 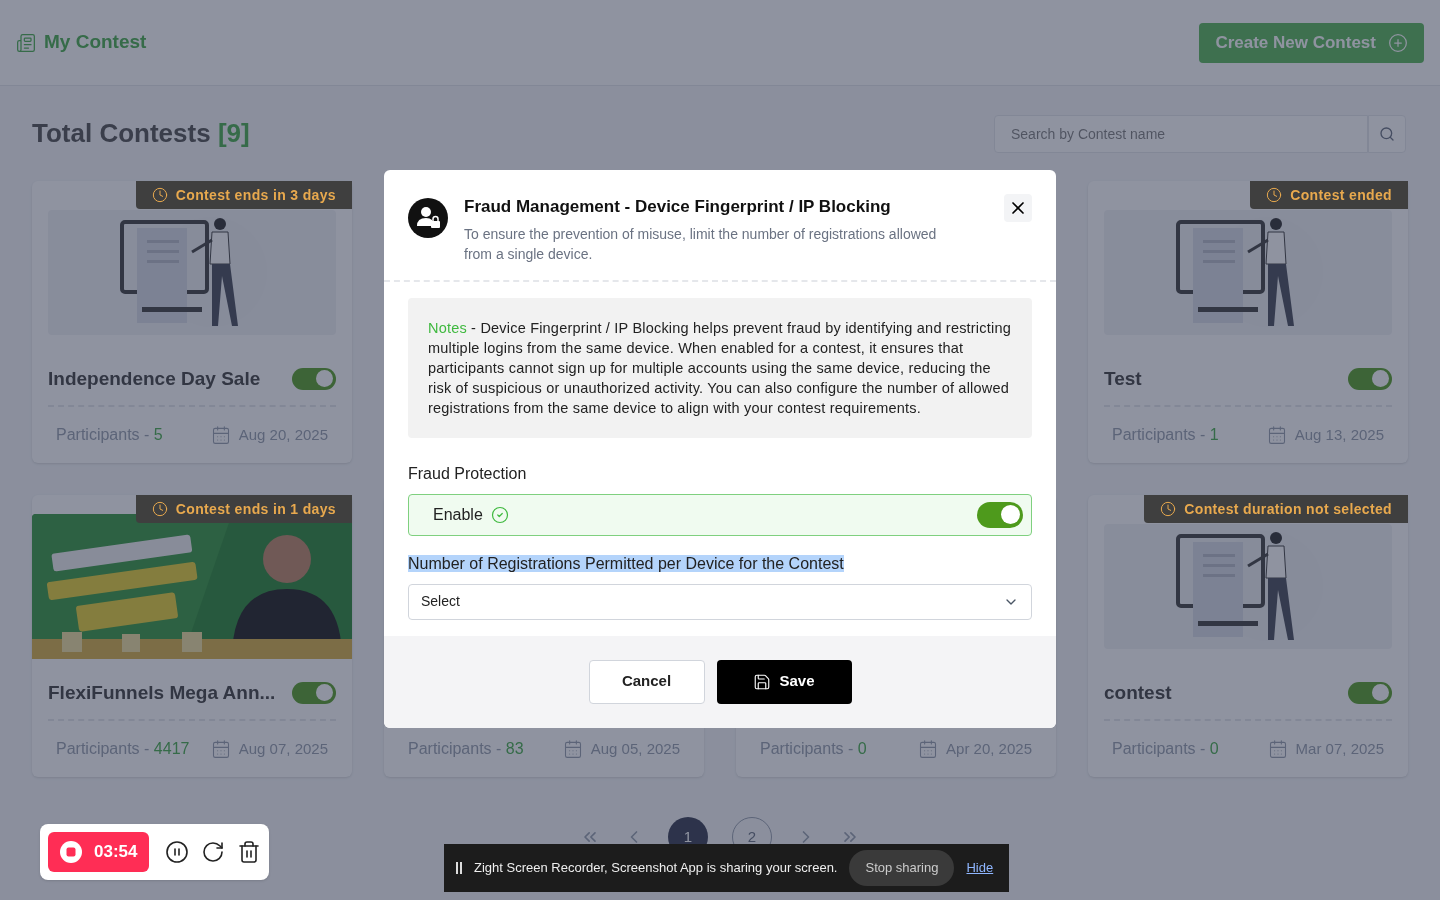 What do you see at coordinates (678, 207) in the screenshot?
I see `modal-title: Fraud Management - Device Fingerprint / IP Blocking` at bounding box center [678, 207].